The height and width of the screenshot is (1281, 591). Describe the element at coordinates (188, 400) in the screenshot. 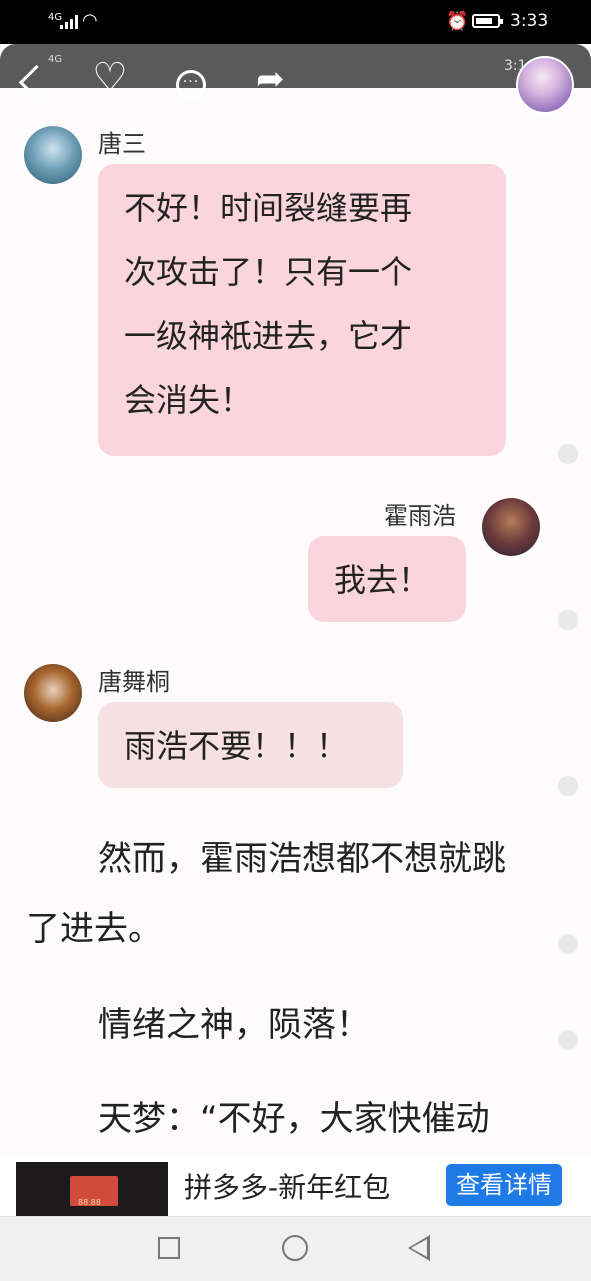

I see `message-line: 会消失！` at that location.